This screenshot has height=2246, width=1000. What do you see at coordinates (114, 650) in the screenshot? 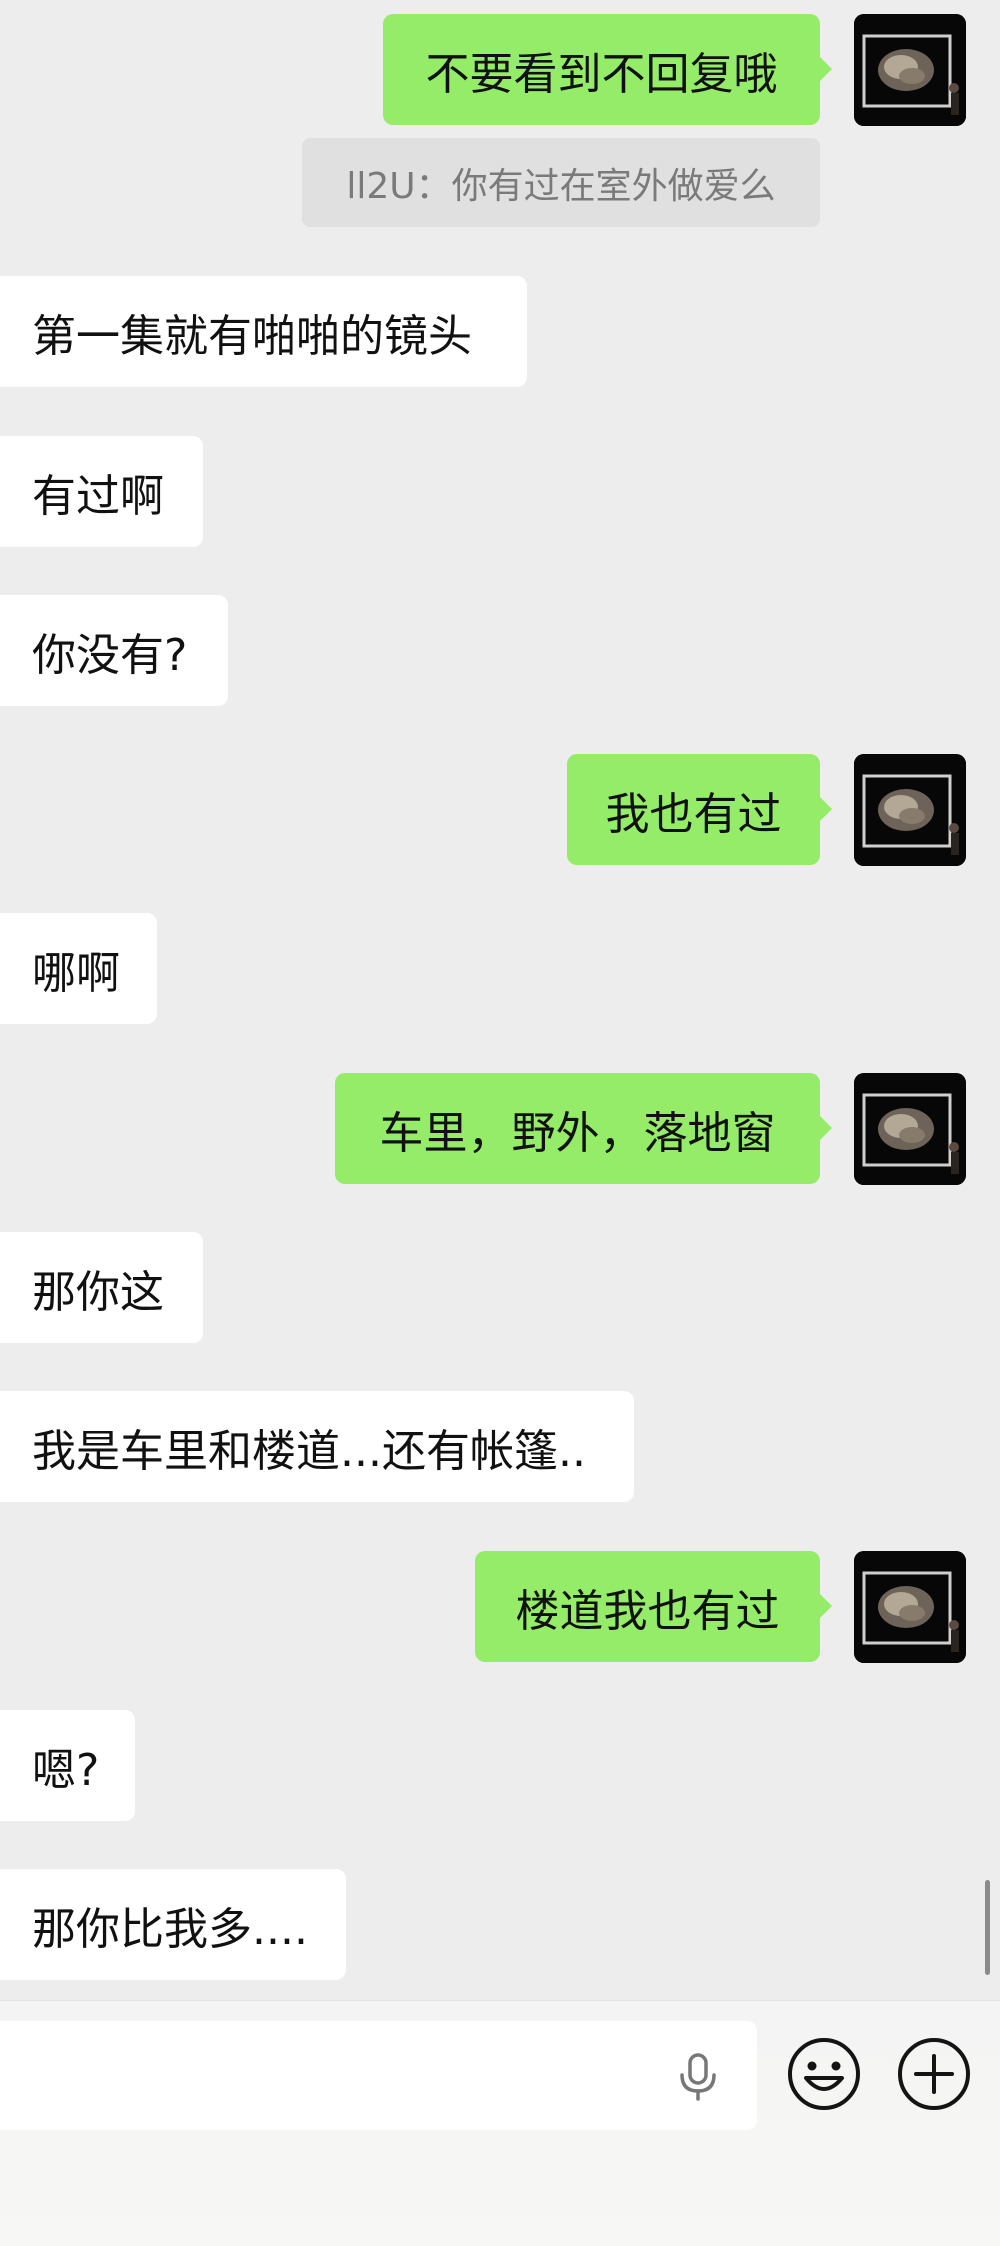
I see `message-bubble-incoming: 你没有?` at bounding box center [114, 650].